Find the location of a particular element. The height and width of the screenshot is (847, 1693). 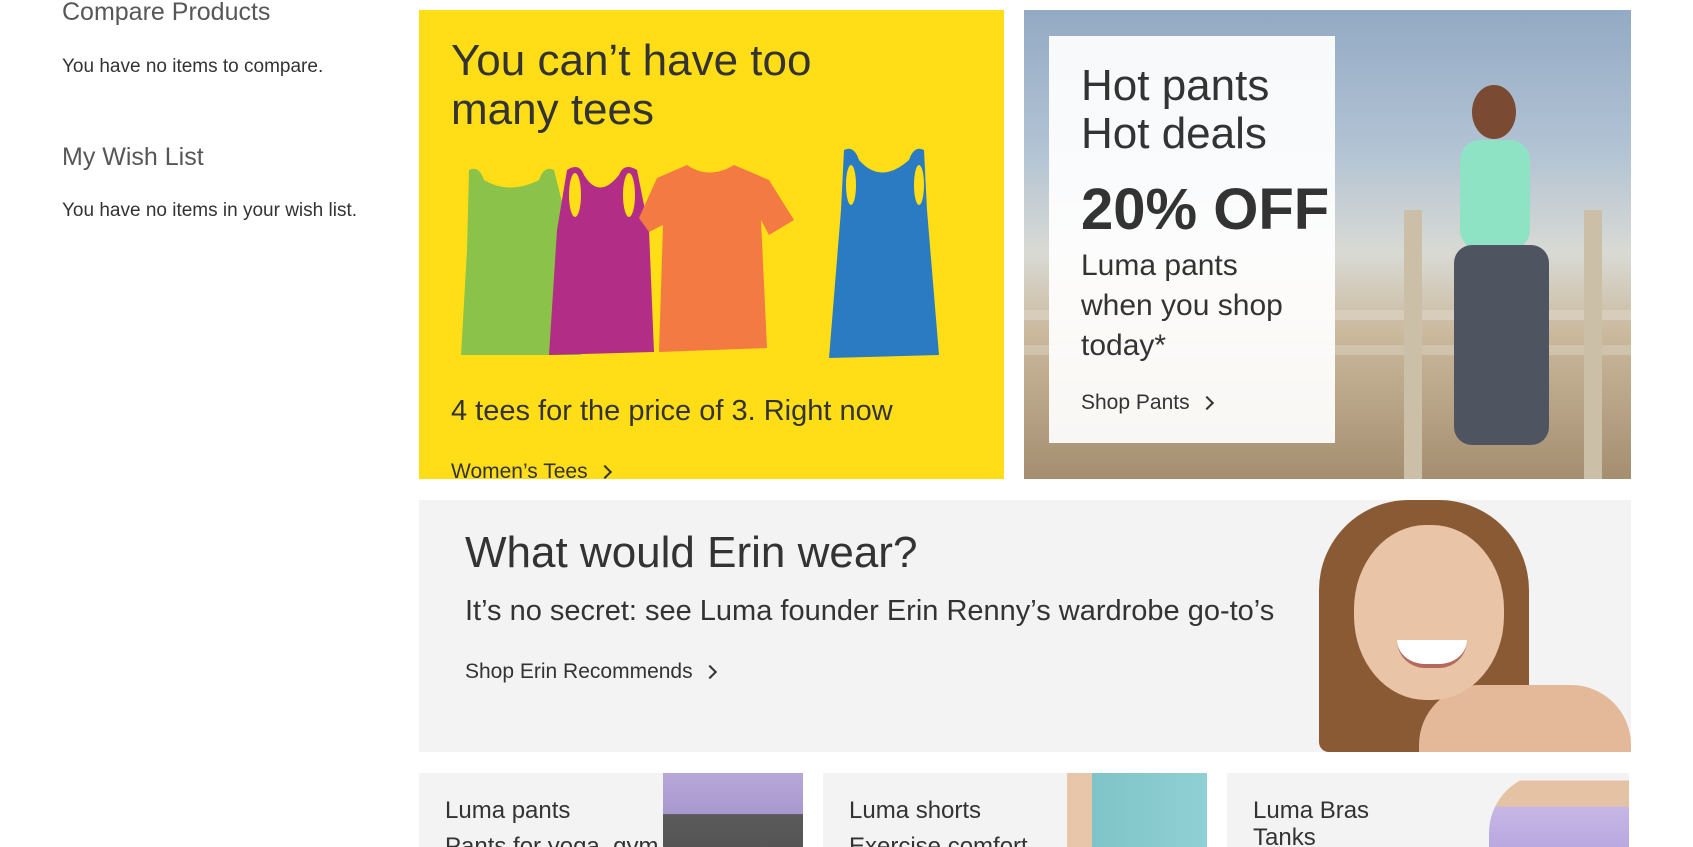

womens-tees-link-label: Women’s Tees is located at coordinates (519, 469).